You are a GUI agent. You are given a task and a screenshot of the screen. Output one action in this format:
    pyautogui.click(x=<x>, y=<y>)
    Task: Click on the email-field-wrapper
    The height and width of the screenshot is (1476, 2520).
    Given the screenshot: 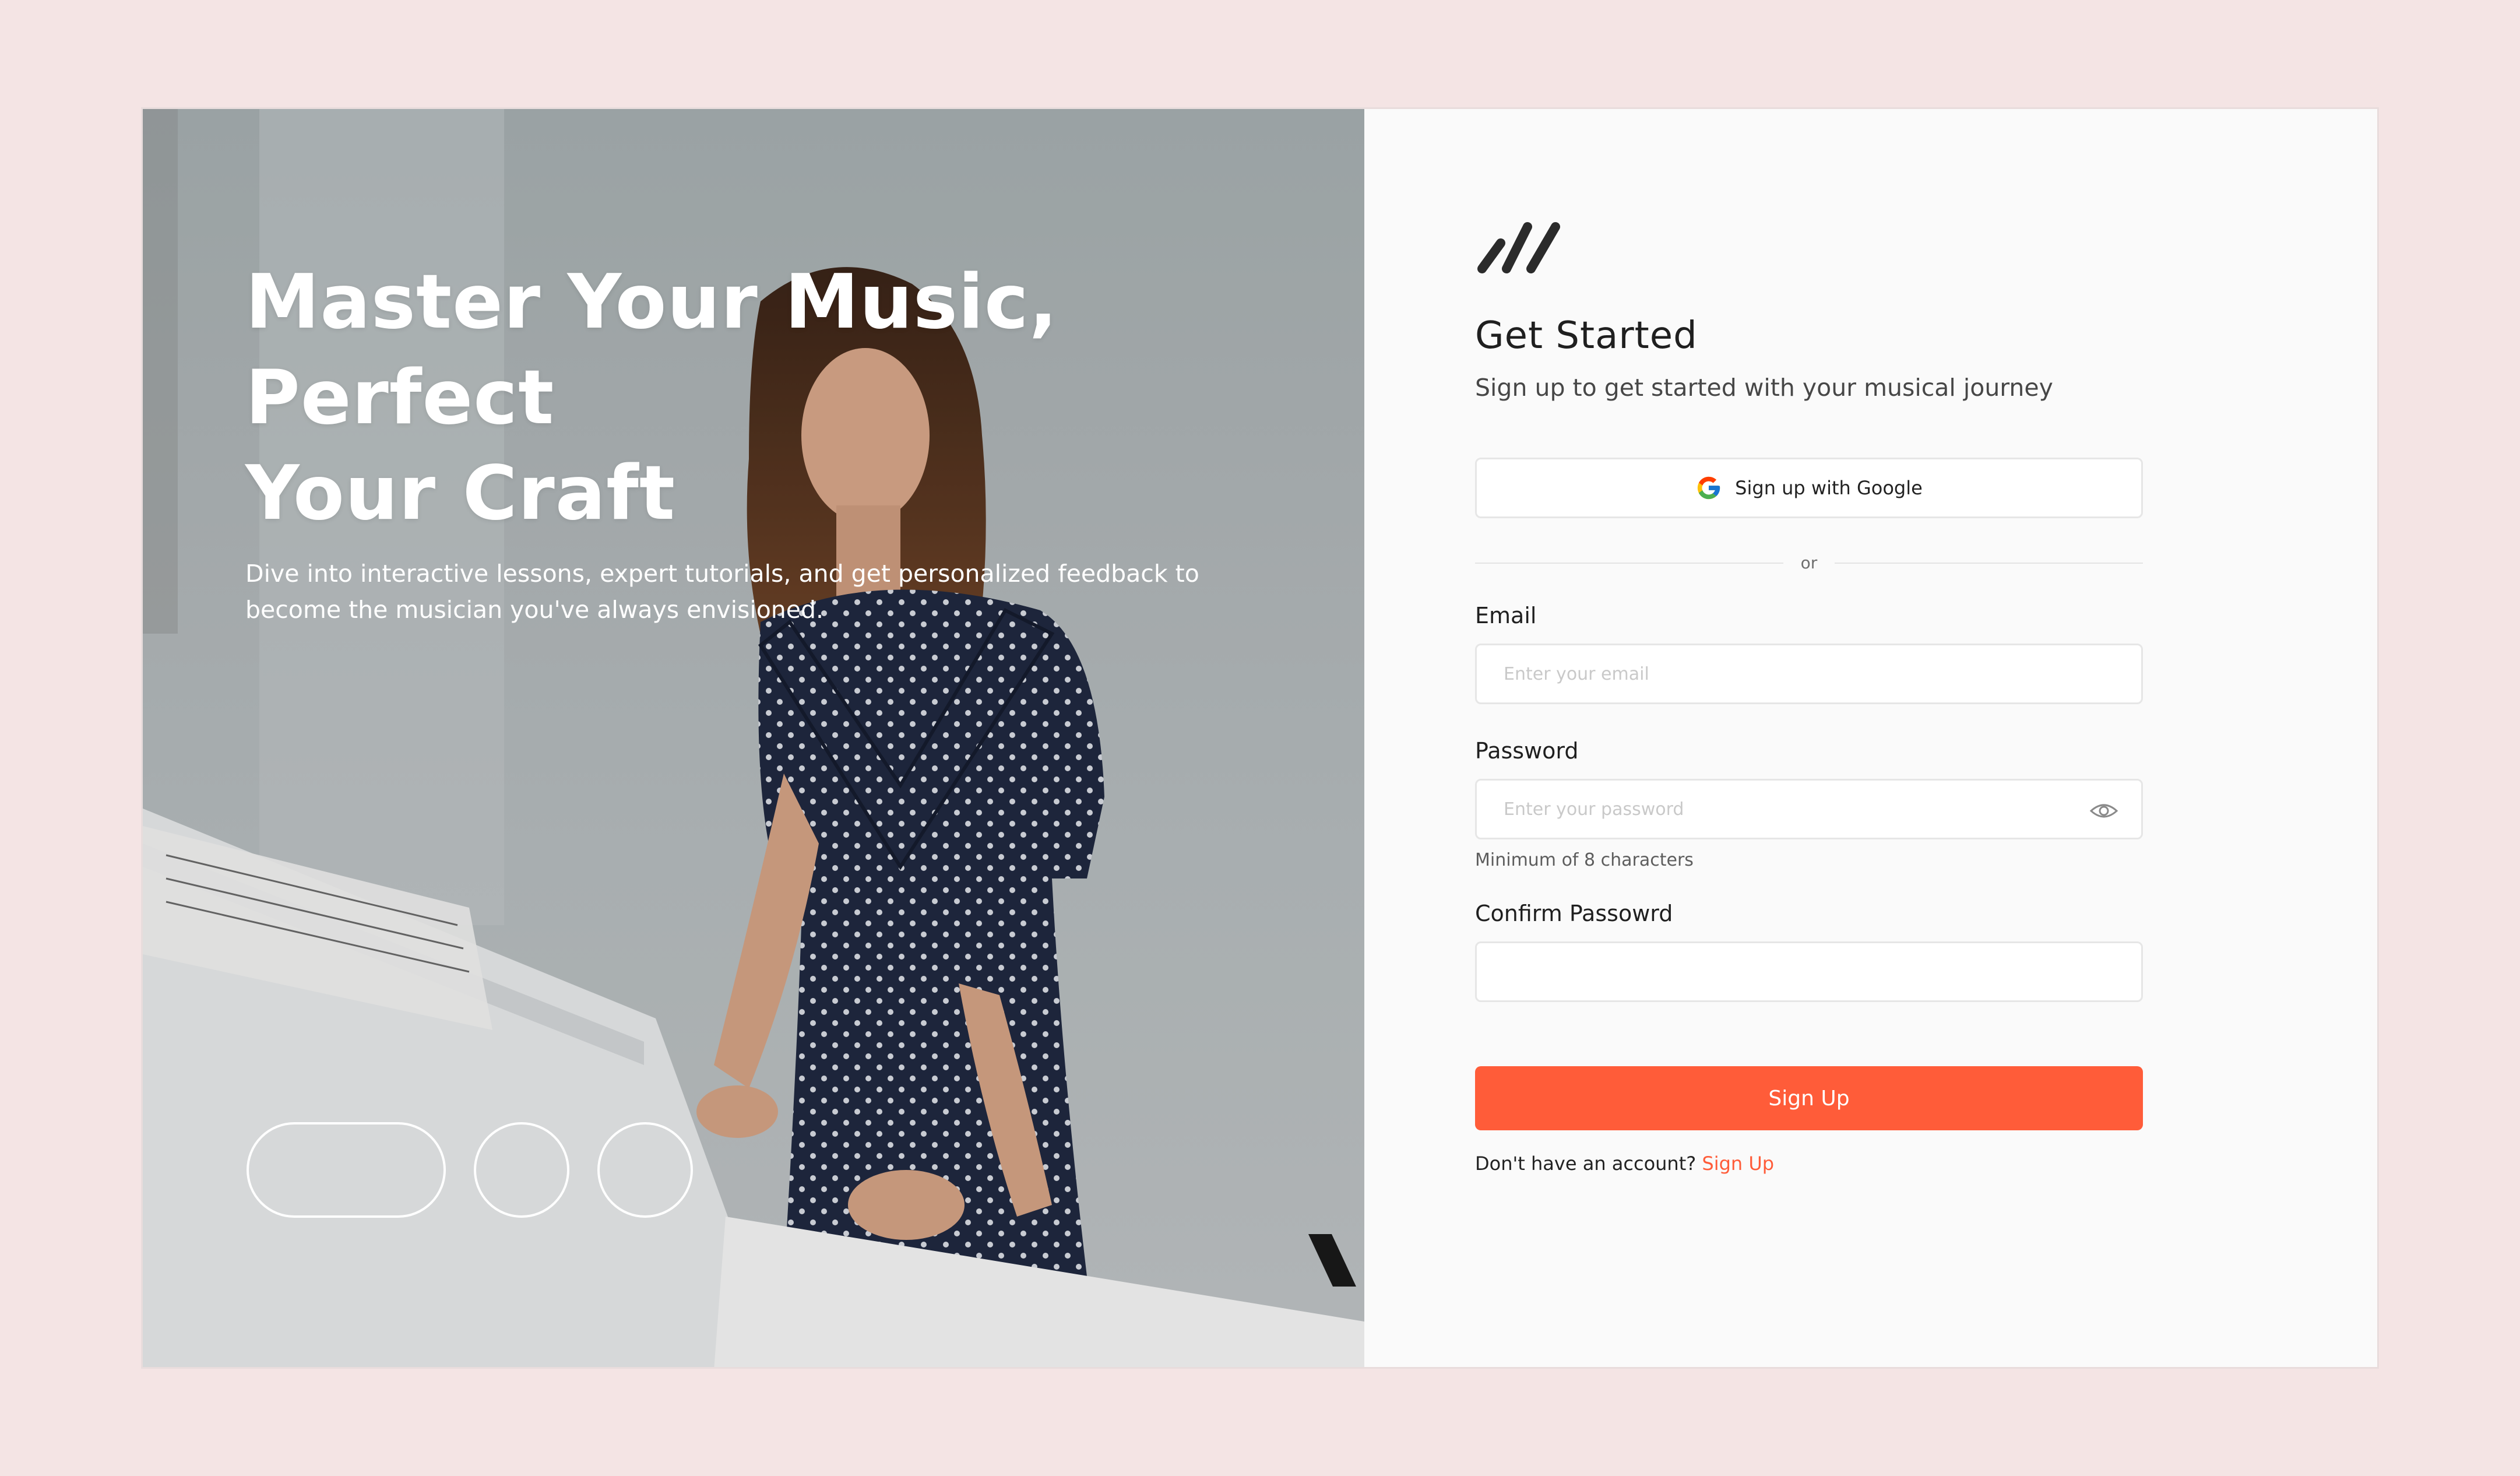 What is the action you would take?
    pyautogui.click(x=1809, y=674)
    